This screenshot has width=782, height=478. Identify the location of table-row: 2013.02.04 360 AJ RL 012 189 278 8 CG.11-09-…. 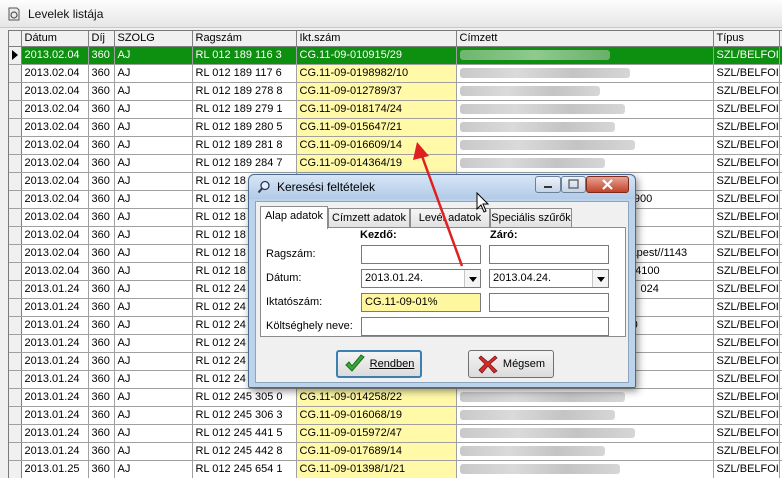
(395, 91).